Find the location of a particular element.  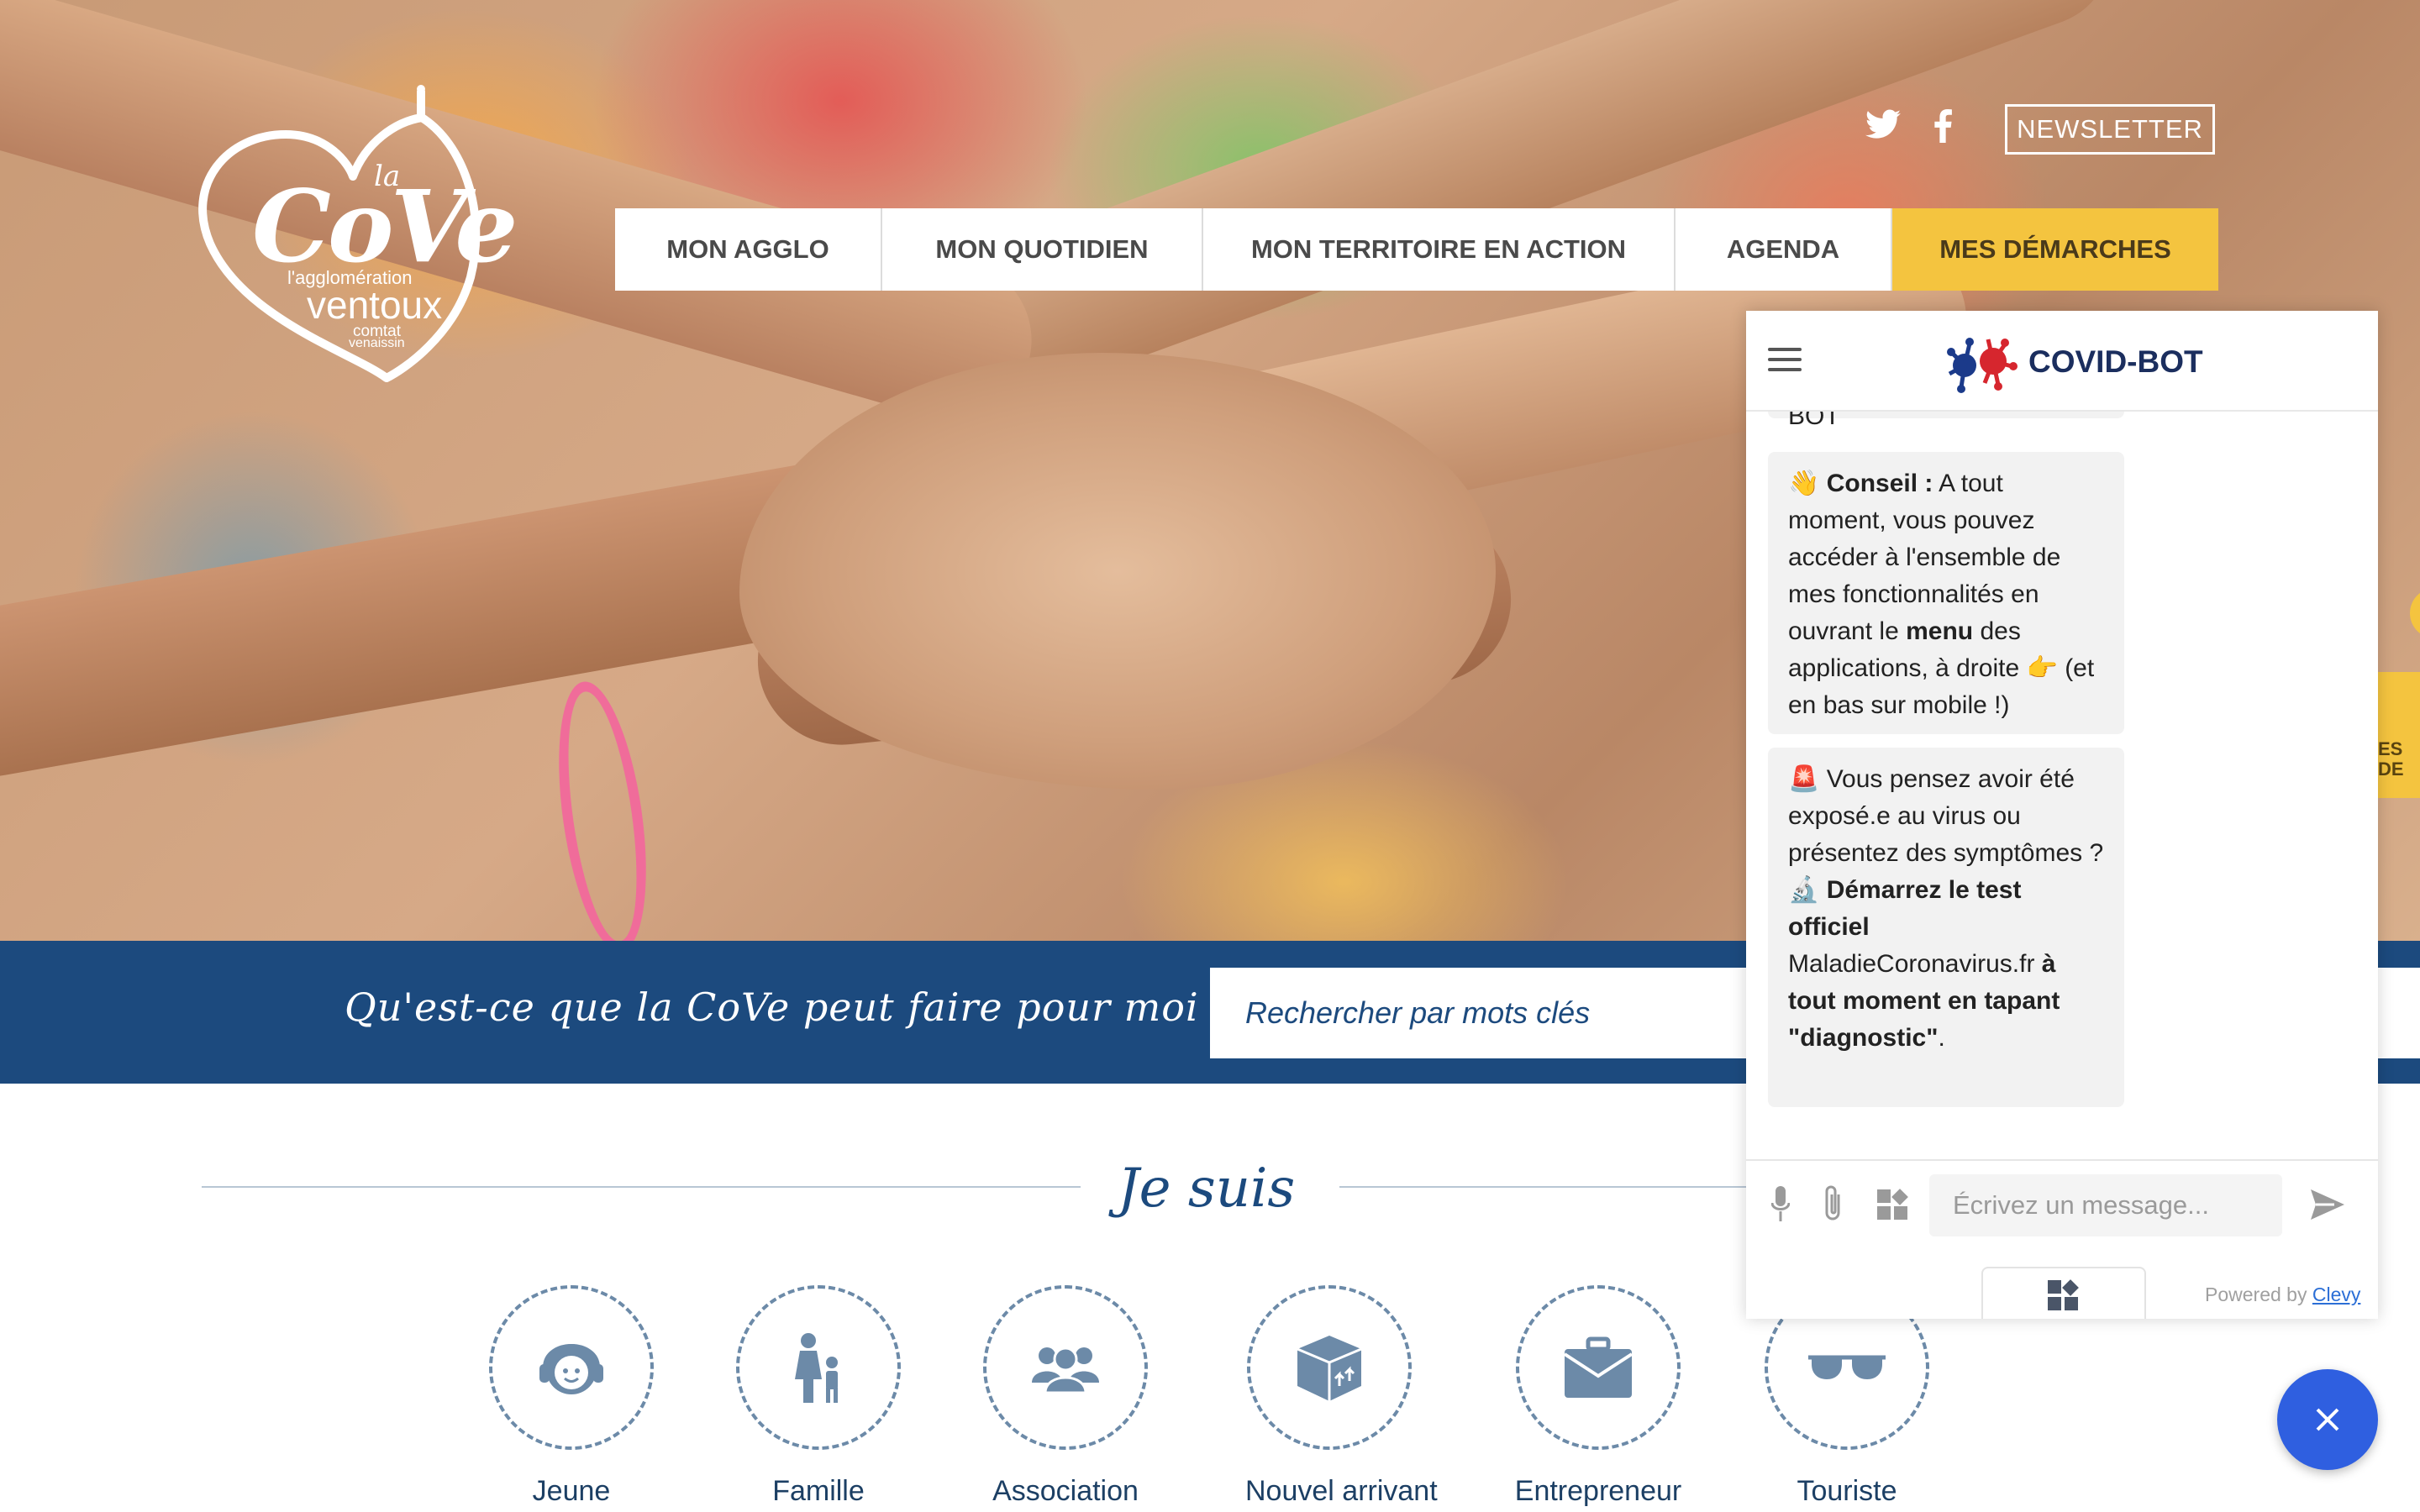

category-label: Jeune is located at coordinates (571, 1491).